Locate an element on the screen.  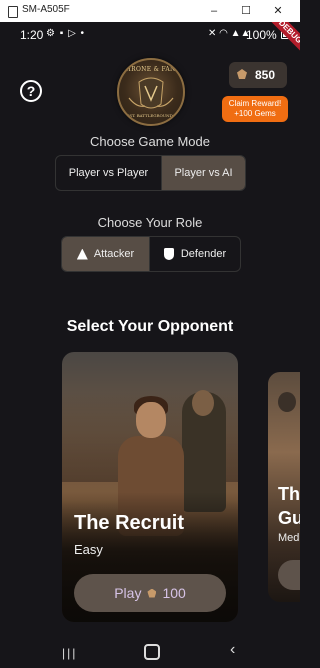
gem-balance: 850 is located at coordinates (258, 75).